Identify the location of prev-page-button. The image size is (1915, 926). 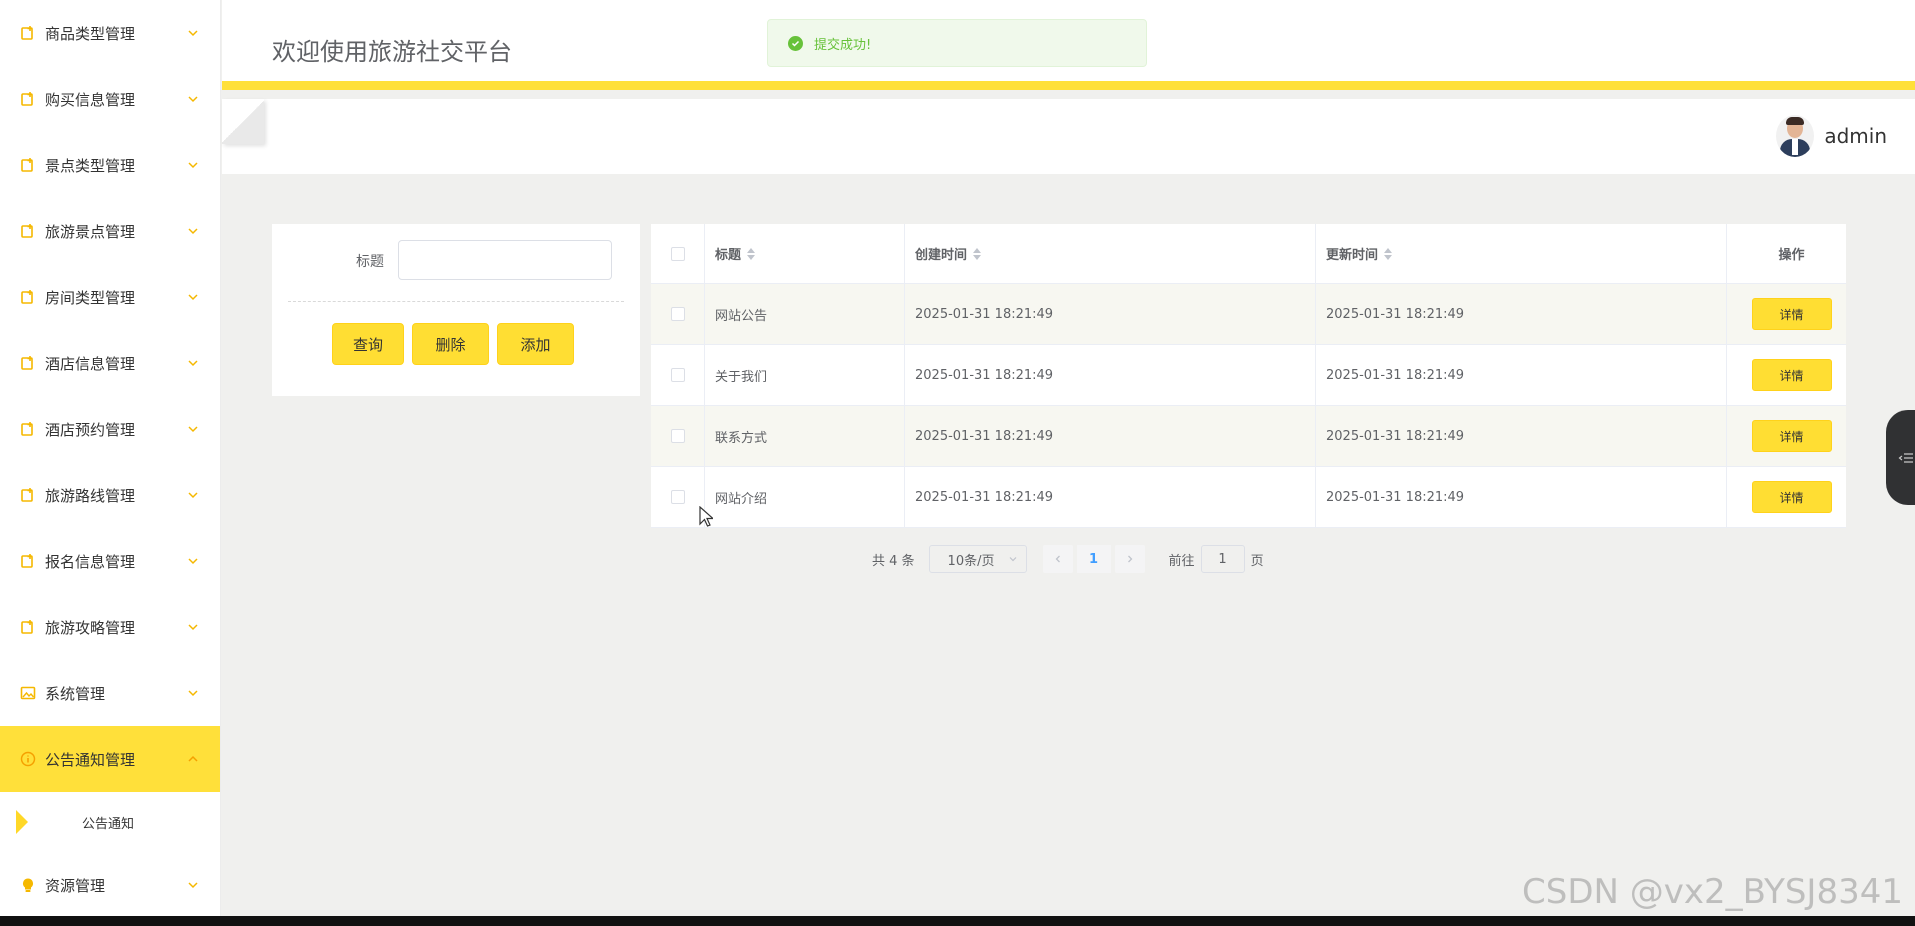
(1057, 559).